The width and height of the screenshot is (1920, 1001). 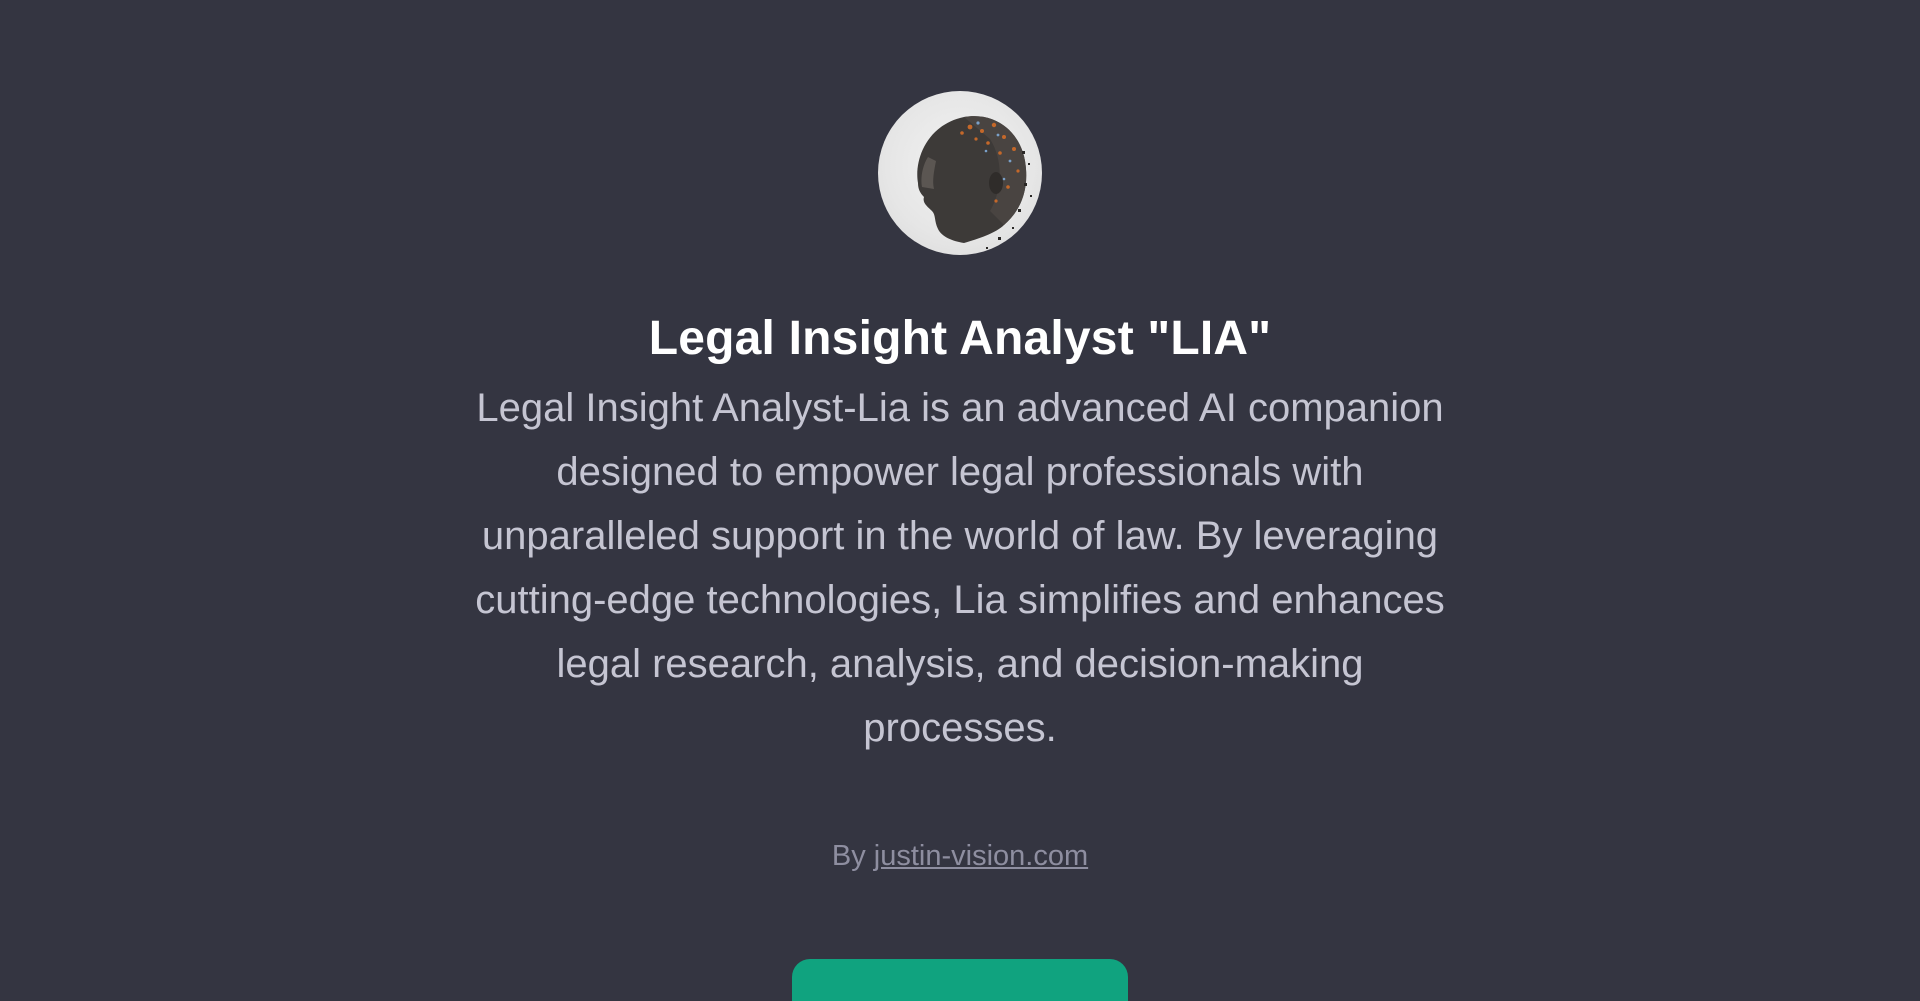 What do you see at coordinates (974, 182) in the screenshot?
I see `digital-head-icon` at bounding box center [974, 182].